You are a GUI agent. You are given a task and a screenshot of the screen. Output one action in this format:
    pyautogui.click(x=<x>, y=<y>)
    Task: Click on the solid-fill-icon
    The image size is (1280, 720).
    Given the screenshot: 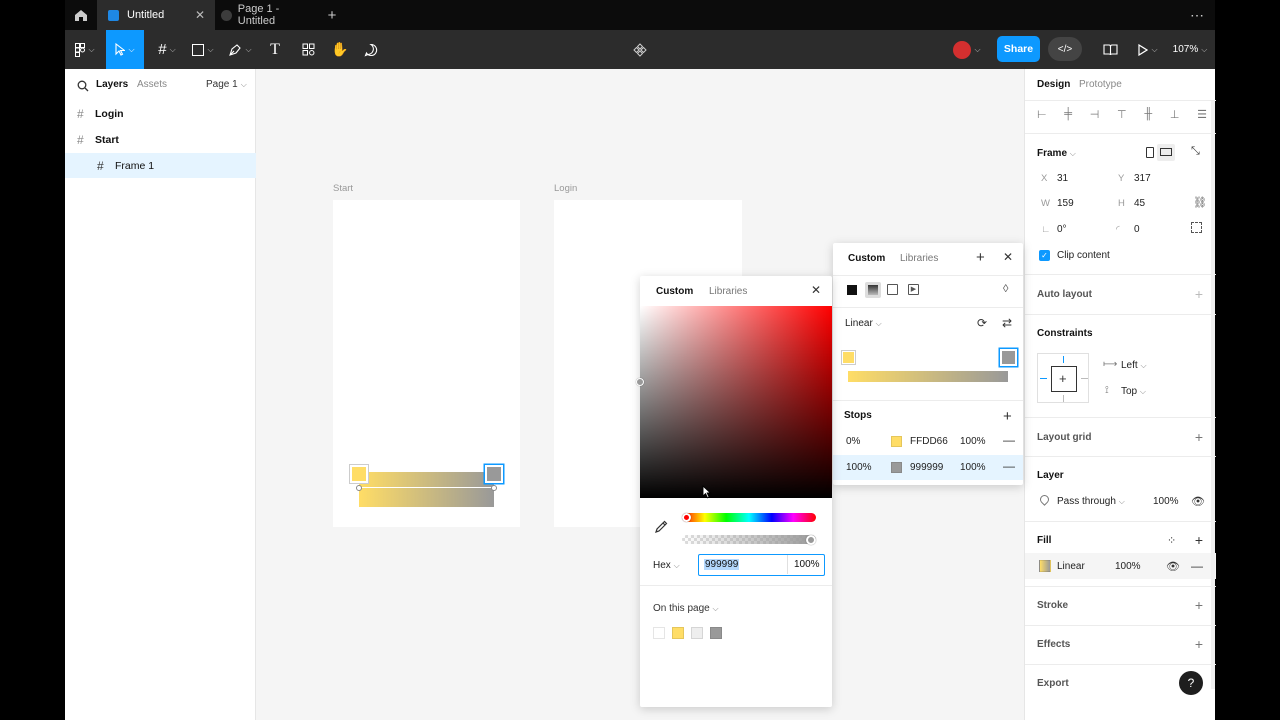 What is the action you would take?
    pyautogui.click(x=852, y=290)
    